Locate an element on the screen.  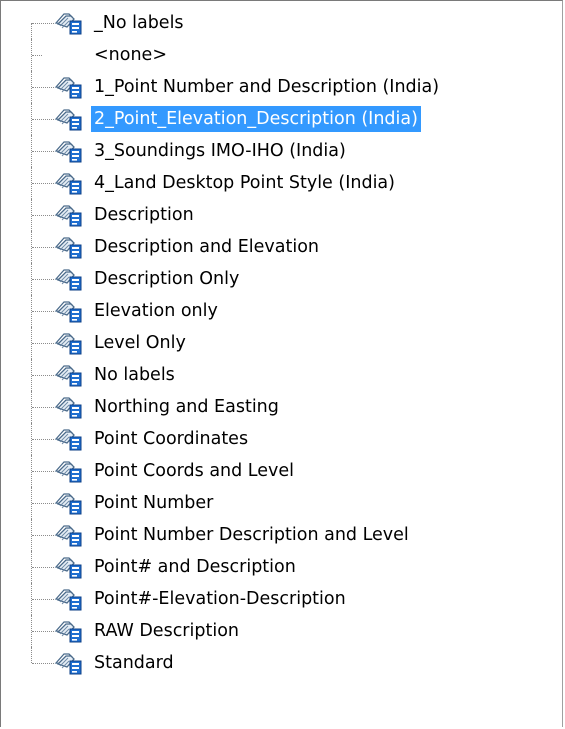
tree-item: Point Number Description and Level is located at coordinates (261, 535).